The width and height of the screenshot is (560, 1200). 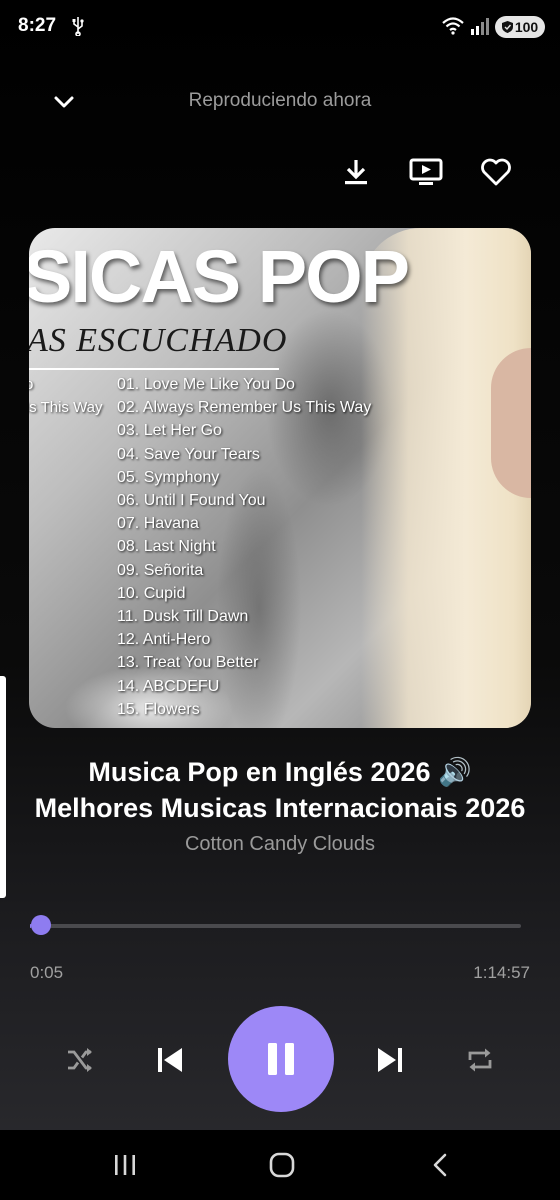 I want to click on artwork-left-column: o Is This Way, so click(x=66, y=396).